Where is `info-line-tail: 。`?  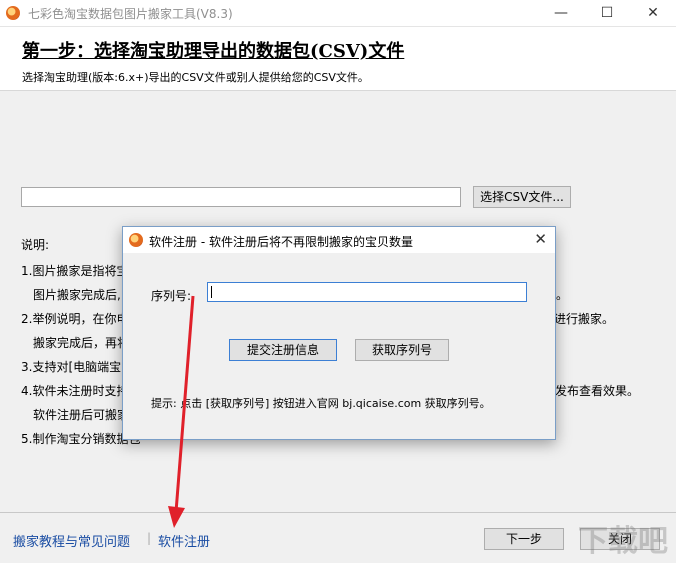 info-line-tail: 。 is located at coordinates (562, 295).